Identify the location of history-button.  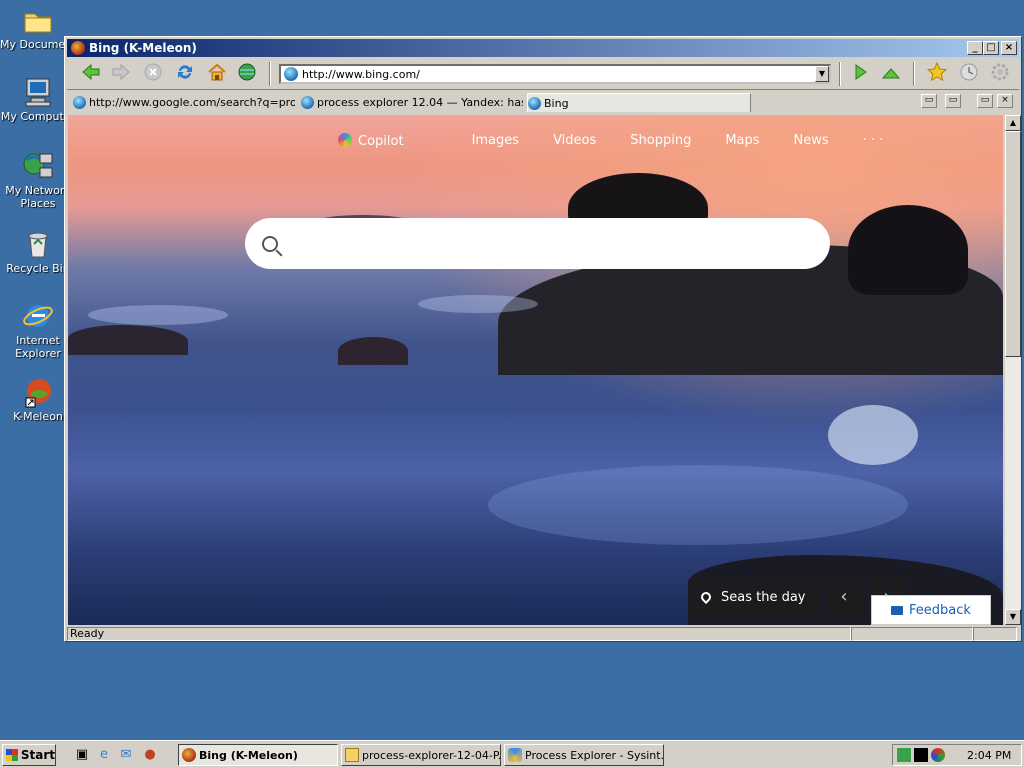
(969, 74).